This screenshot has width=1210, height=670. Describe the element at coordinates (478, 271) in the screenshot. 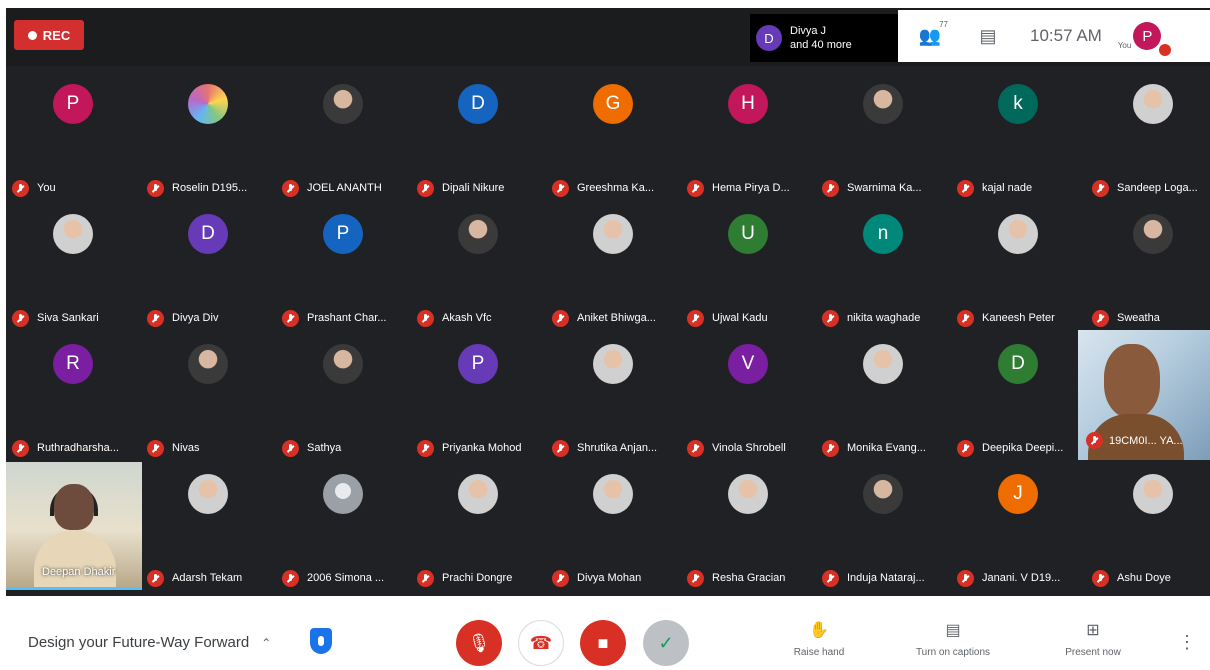

I see `participant-tile: Akash Vfc` at that location.